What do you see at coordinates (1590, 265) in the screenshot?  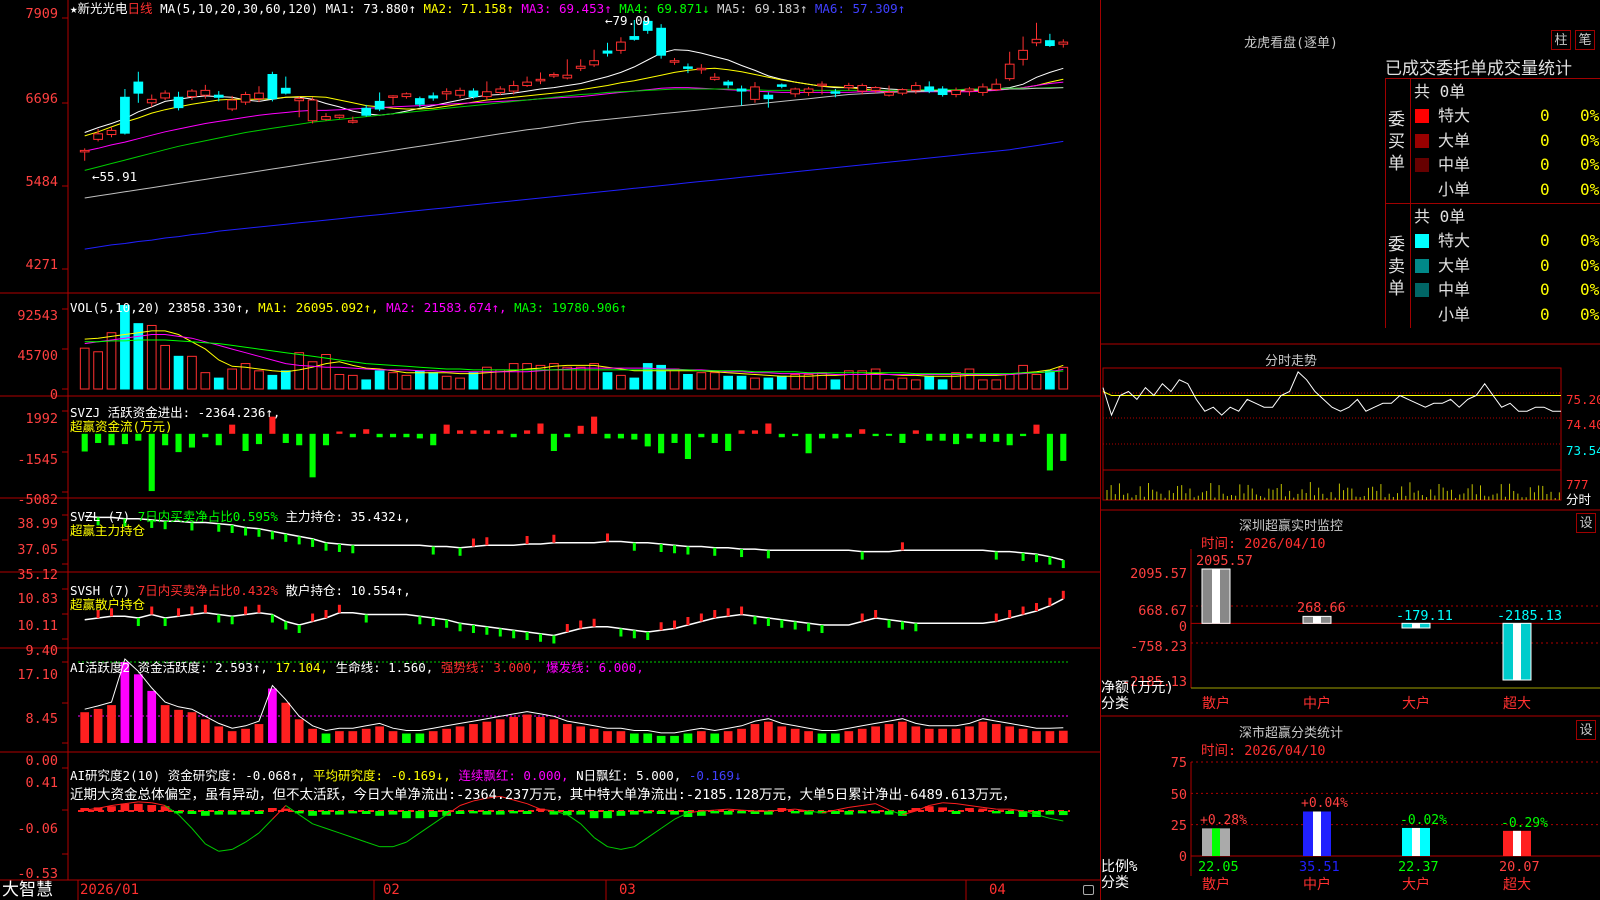 I see `sell-row-pct-1: 0%` at bounding box center [1590, 265].